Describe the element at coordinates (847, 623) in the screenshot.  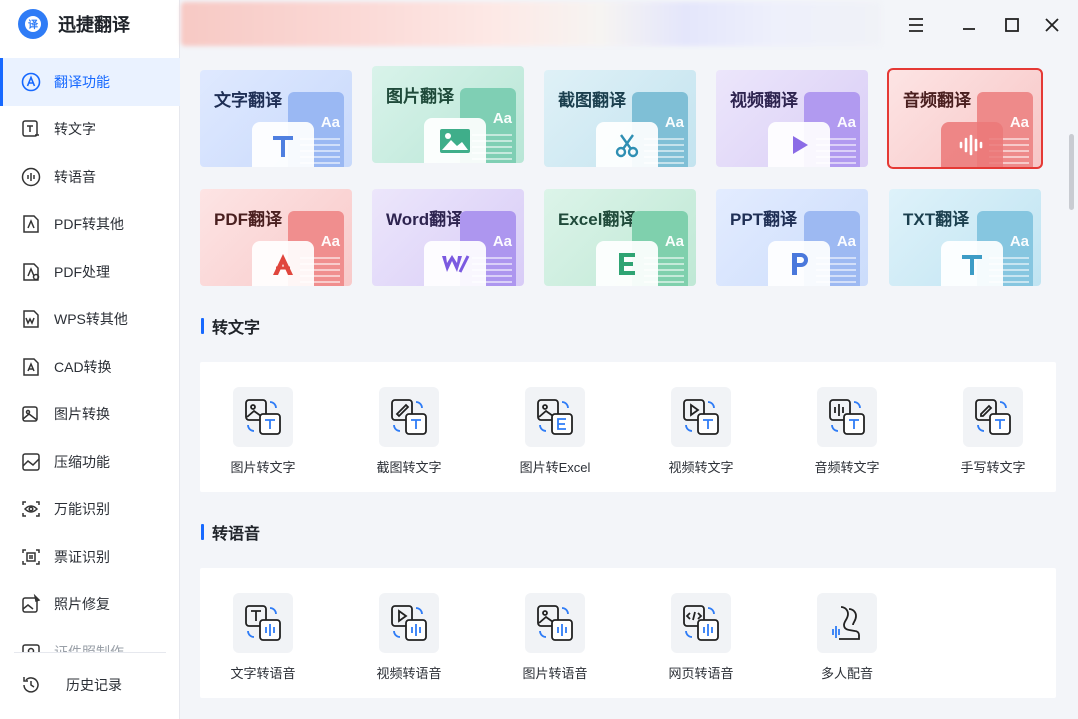
I see `multi-voice-icon` at that location.